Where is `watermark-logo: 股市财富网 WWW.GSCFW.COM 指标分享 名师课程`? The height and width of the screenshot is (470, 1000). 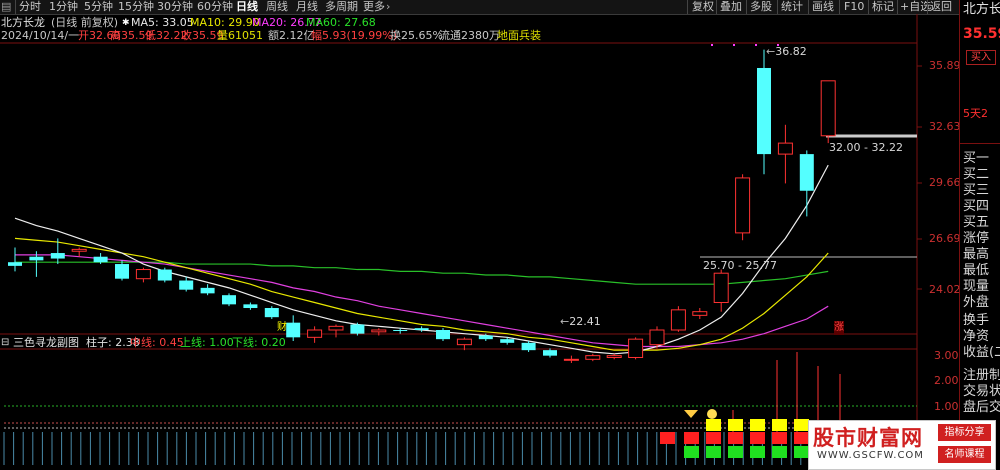 watermark-logo: 股市财富网 WWW.GSCFW.COM 指标分享 名师课程 is located at coordinates (902, 445).